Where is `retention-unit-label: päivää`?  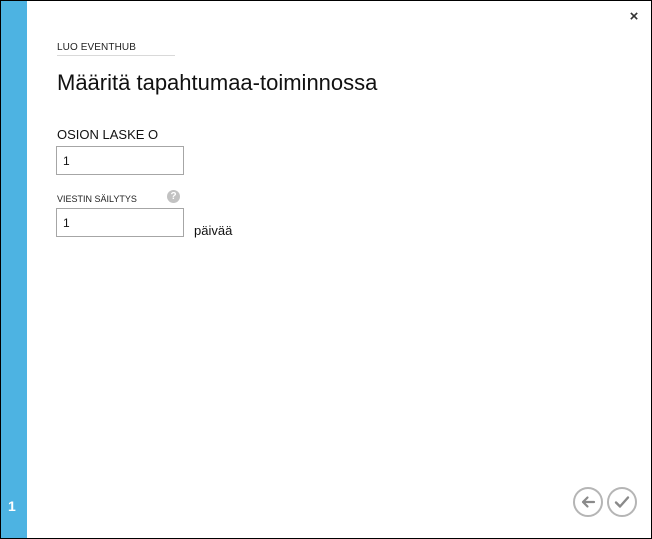 retention-unit-label: päivää is located at coordinates (213, 230).